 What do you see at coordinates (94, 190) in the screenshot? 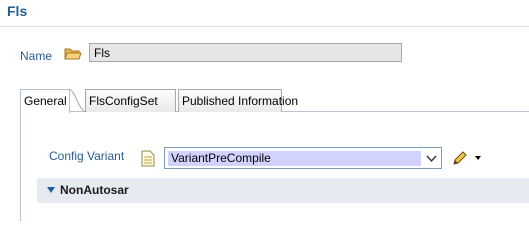
I see `section-title: NonAutosar` at bounding box center [94, 190].